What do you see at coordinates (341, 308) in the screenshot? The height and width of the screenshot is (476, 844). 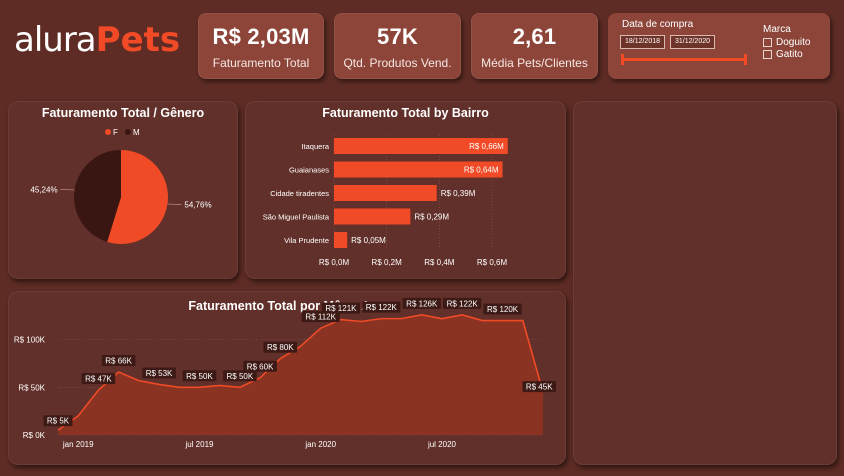 I see `data-label: R$ 121K` at bounding box center [341, 308].